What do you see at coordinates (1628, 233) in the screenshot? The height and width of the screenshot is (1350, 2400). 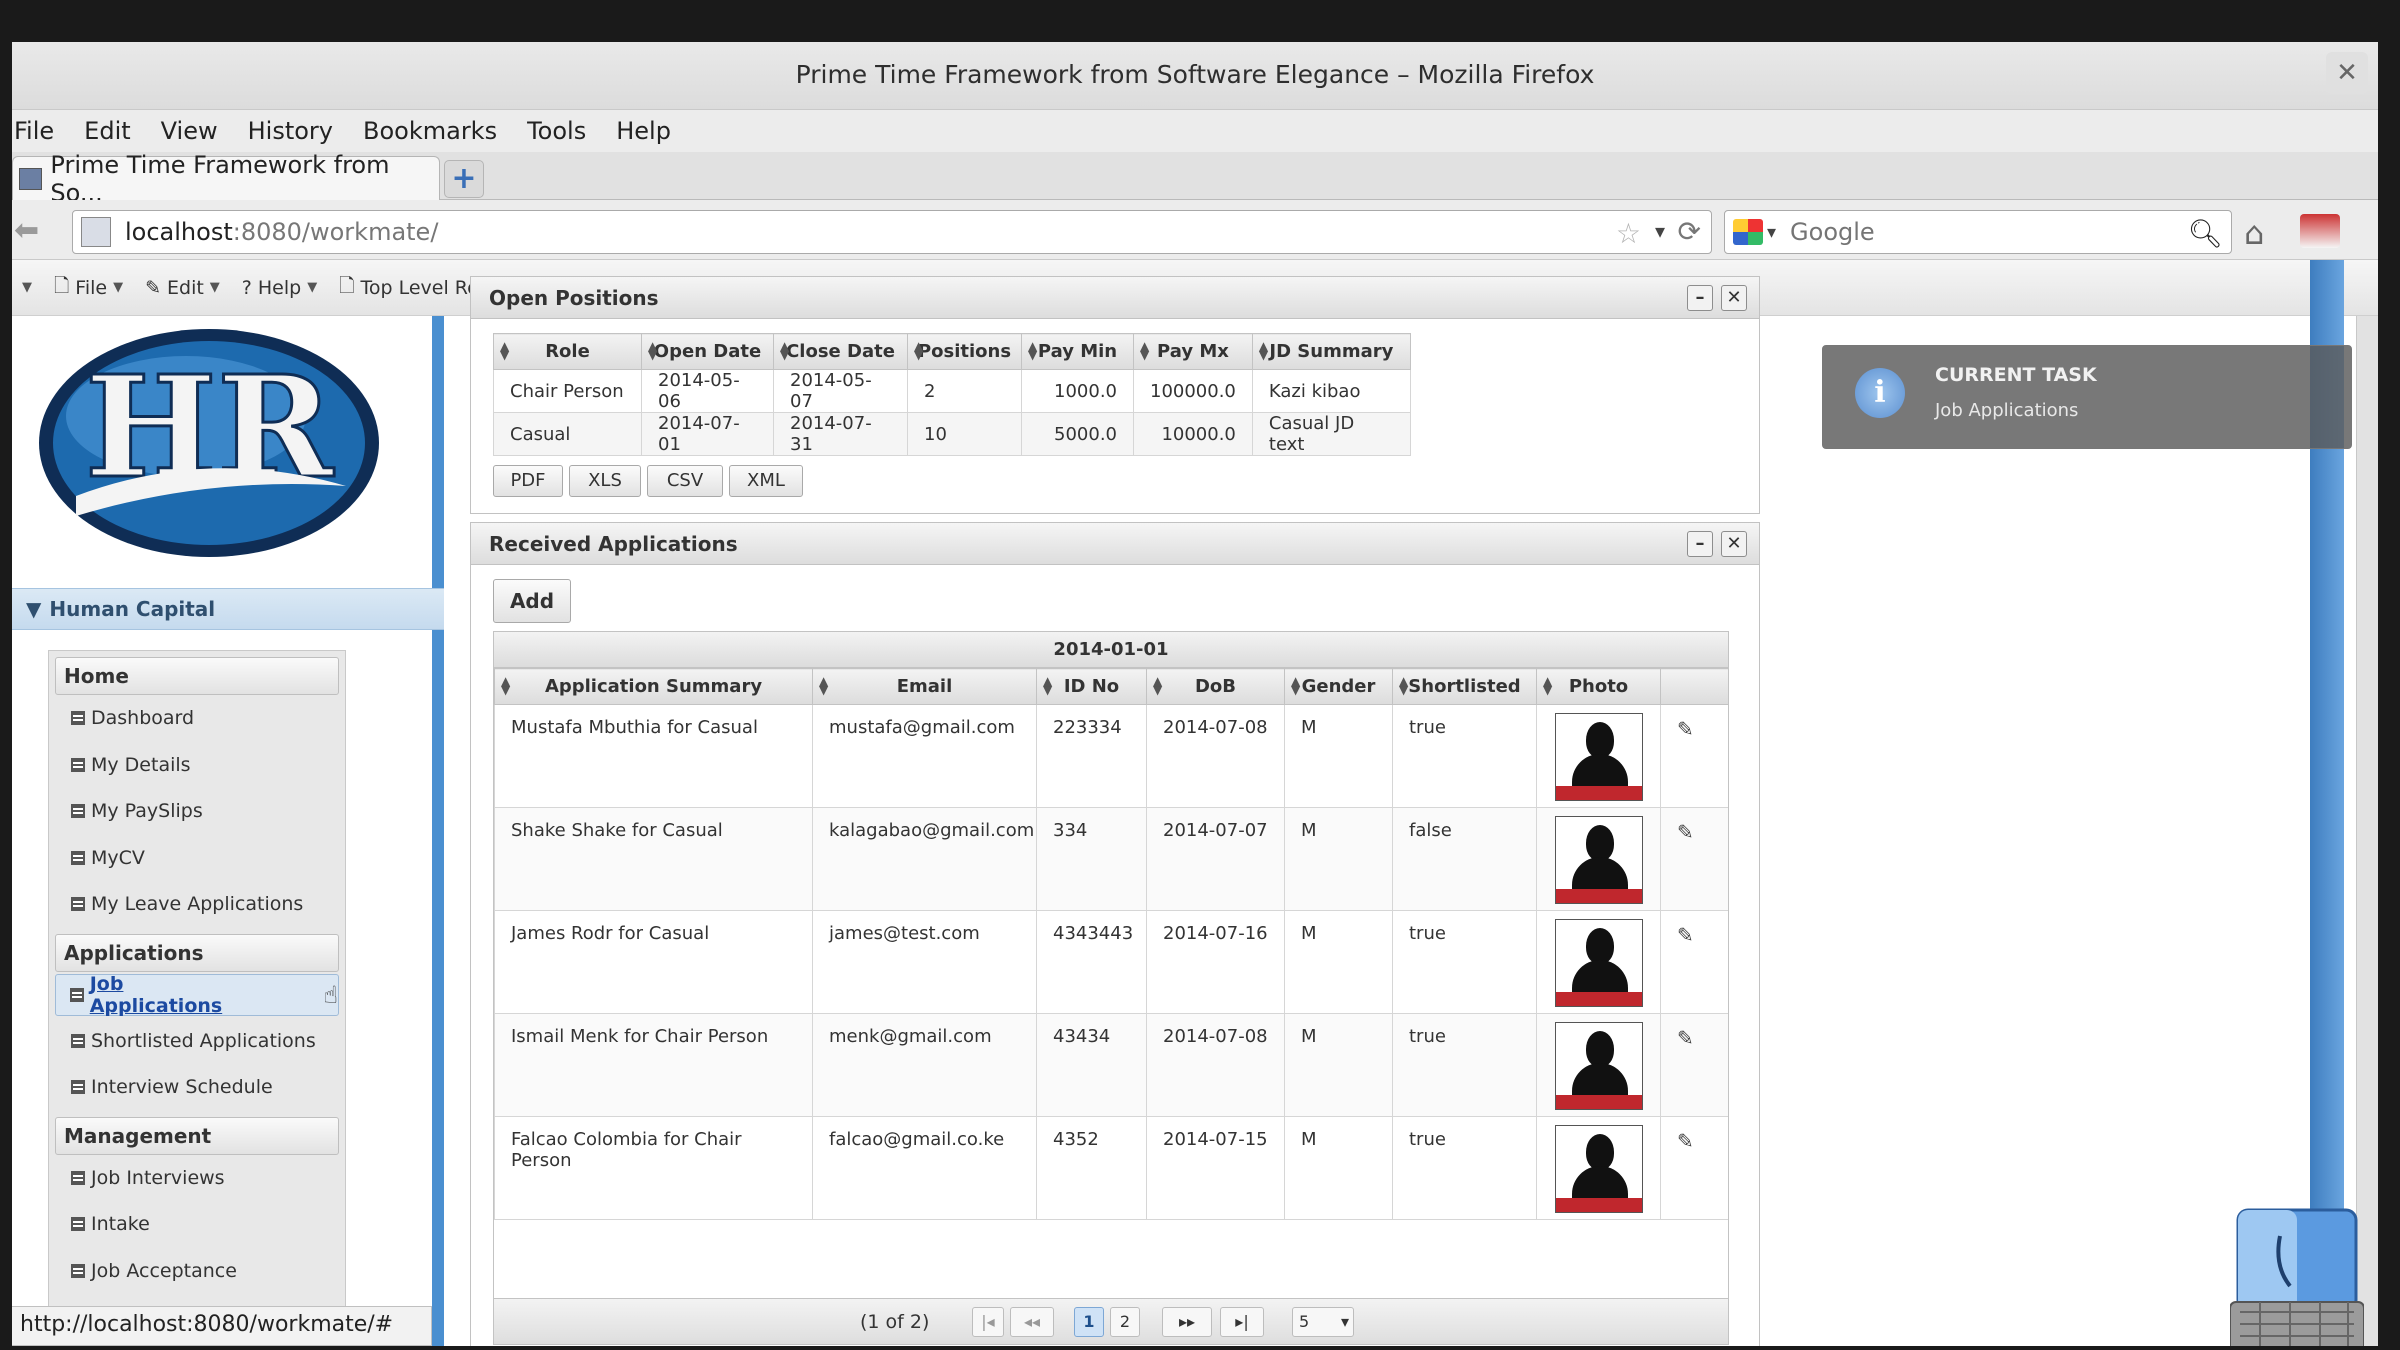 I see `bookmark-star-icon: ☆` at bounding box center [1628, 233].